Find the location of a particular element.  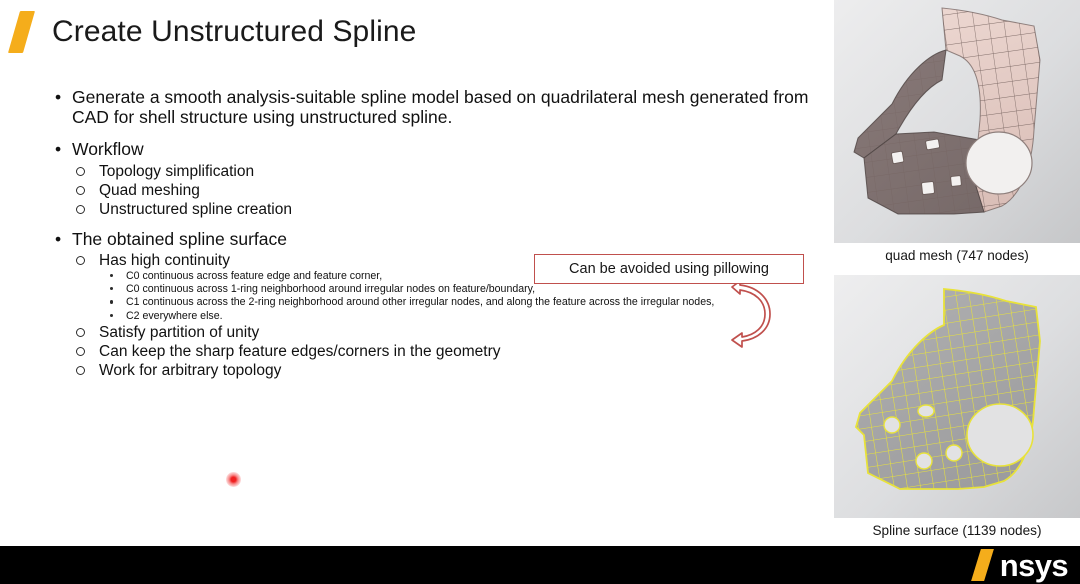

ansys-logo-slash-icon is located at coordinates (987, 565).